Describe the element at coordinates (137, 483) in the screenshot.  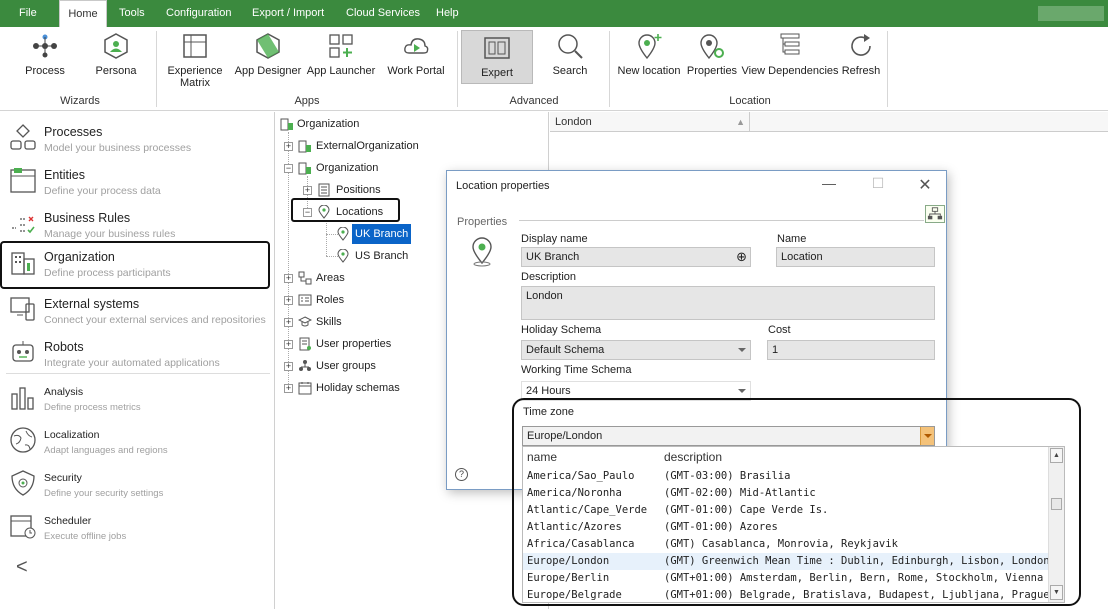
I see `sidebar-item-security: Security Define your security settings` at that location.